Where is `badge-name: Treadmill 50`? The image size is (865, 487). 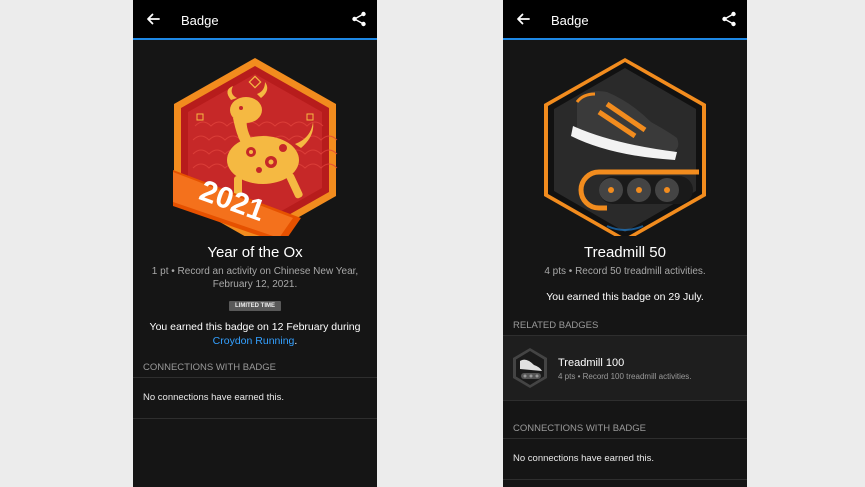
badge-name: Treadmill 50 is located at coordinates (625, 252).